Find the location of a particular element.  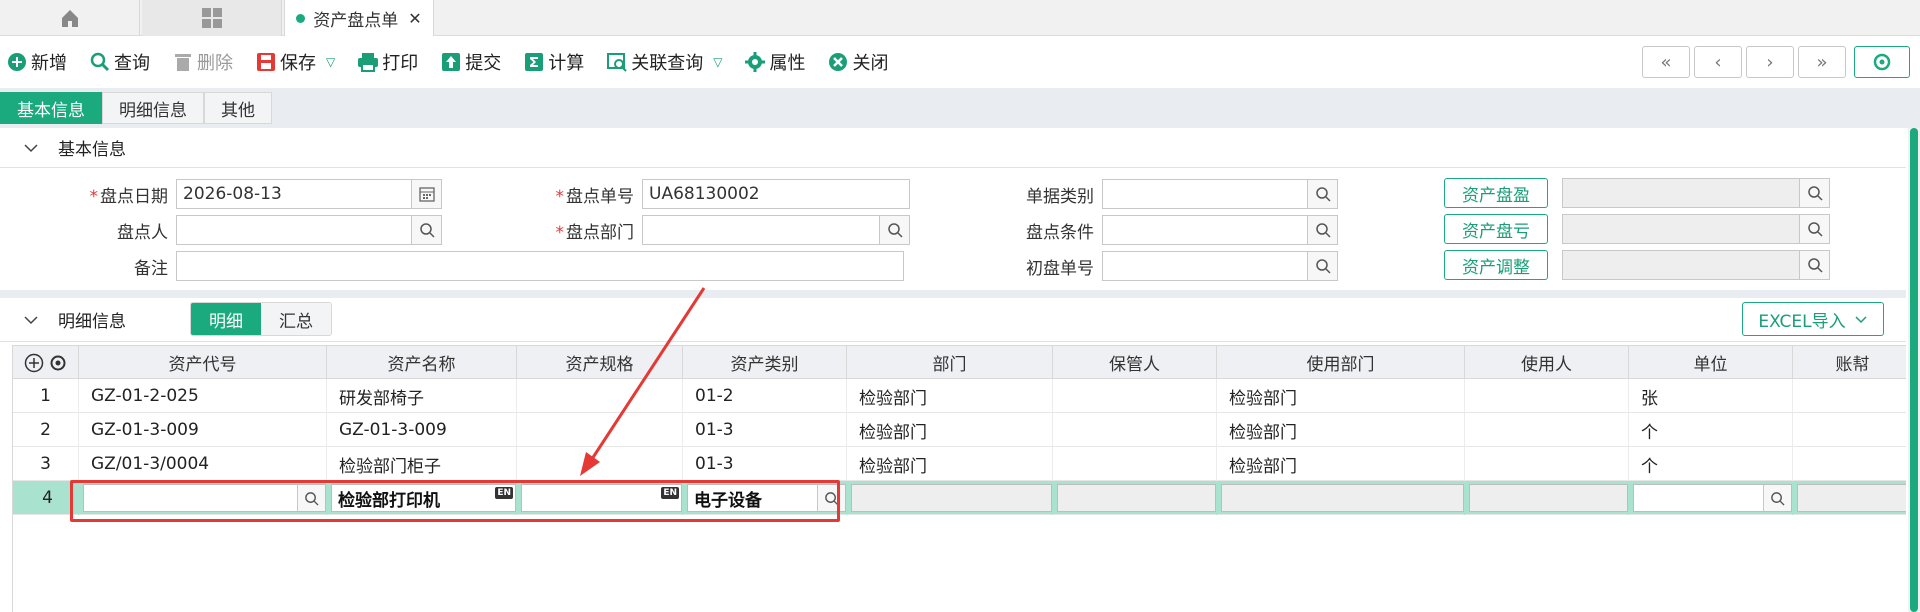

use-dept-input is located at coordinates (1342, 498).